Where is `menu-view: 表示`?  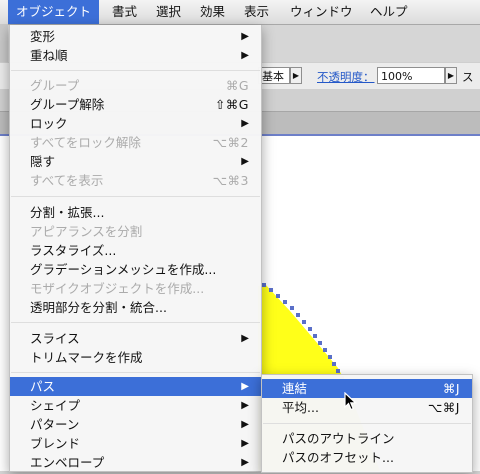
menu-view: 表示 is located at coordinates (256, 12).